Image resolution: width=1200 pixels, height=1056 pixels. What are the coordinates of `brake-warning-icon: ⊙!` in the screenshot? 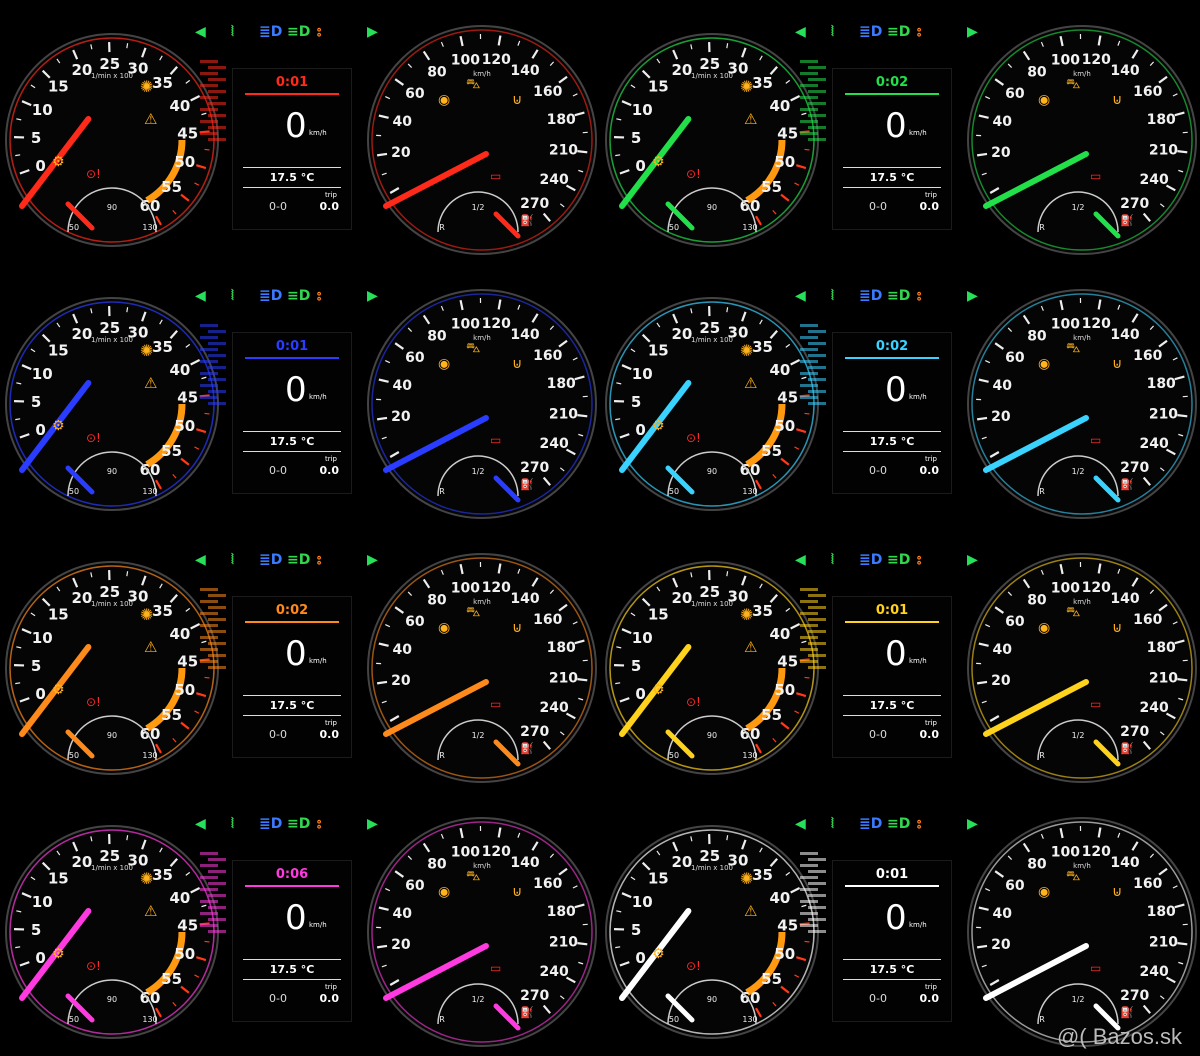 It's located at (693, 702).